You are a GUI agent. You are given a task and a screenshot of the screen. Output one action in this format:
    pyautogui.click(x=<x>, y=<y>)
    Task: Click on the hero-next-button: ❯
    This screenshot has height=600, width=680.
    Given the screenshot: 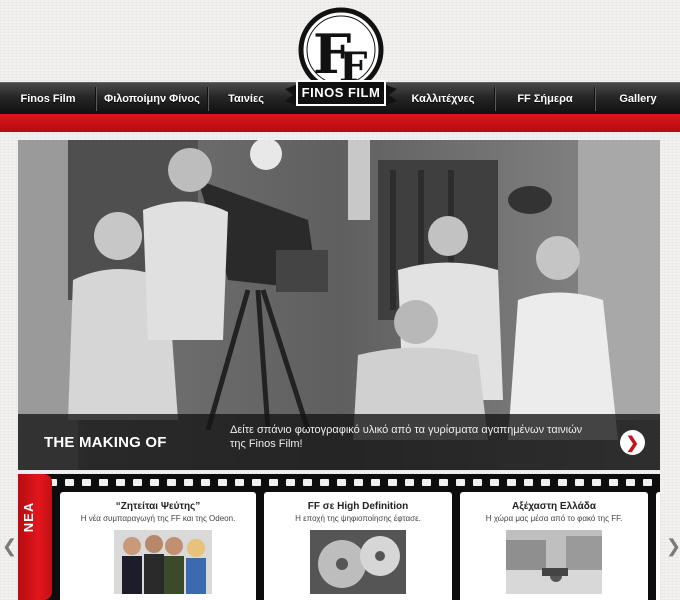 What is the action you would take?
    pyautogui.click(x=632, y=442)
    